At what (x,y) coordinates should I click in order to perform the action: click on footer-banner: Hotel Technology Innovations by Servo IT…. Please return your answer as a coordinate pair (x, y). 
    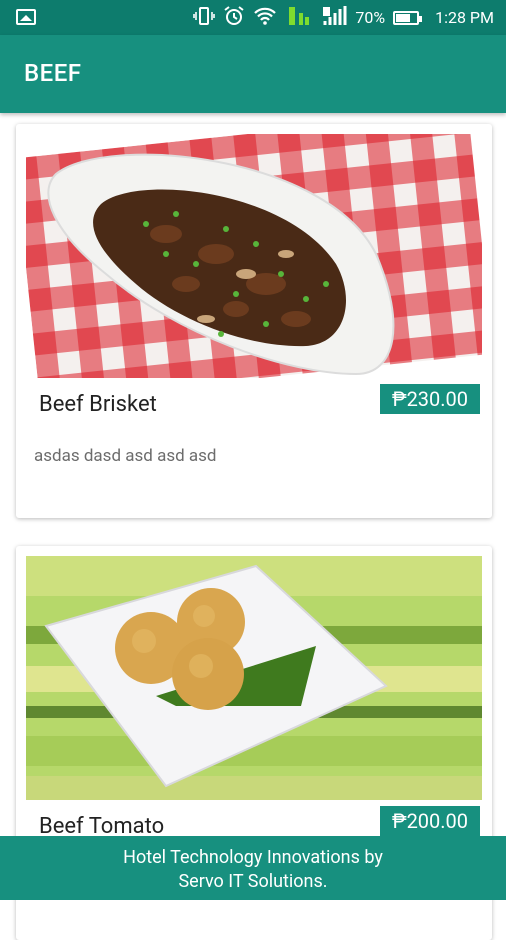
    Looking at the image, I should click on (253, 868).